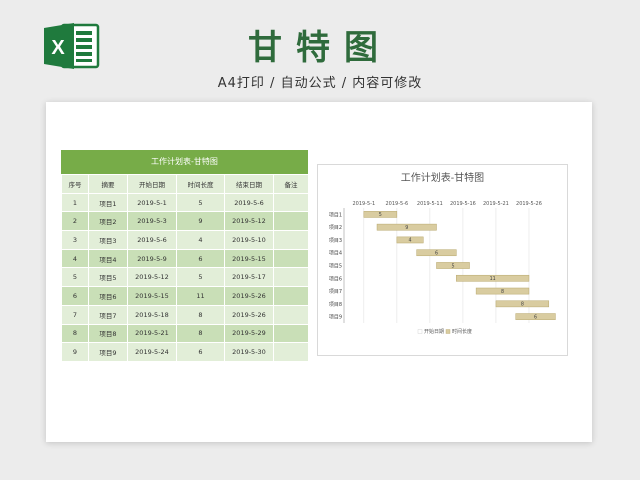 The width and height of the screenshot is (640, 480). Describe the element at coordinates (249, 277) in the screenshot. I see `table-cell: 2019-5-17` at that location.